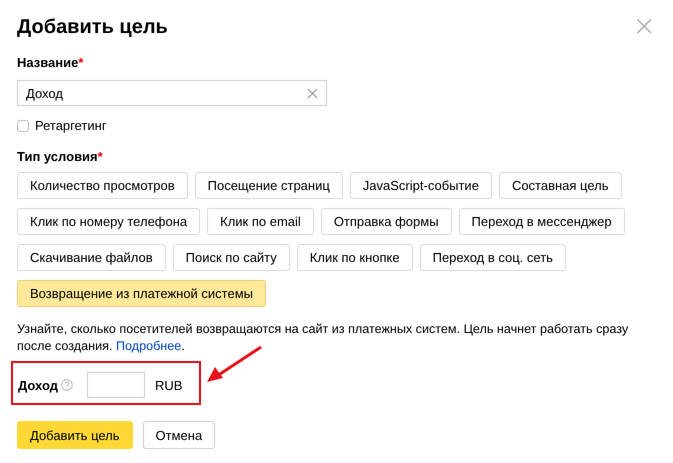 This screenshot has width=673, height=463. I want to click on field-label: Название, so click(47, 62).